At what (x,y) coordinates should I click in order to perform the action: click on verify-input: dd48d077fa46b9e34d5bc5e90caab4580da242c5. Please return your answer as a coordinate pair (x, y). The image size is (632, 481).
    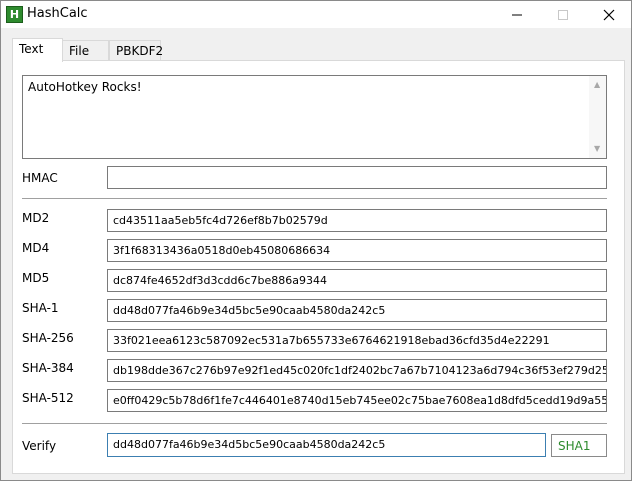
    Looking at the image, I should click on (326, 445).